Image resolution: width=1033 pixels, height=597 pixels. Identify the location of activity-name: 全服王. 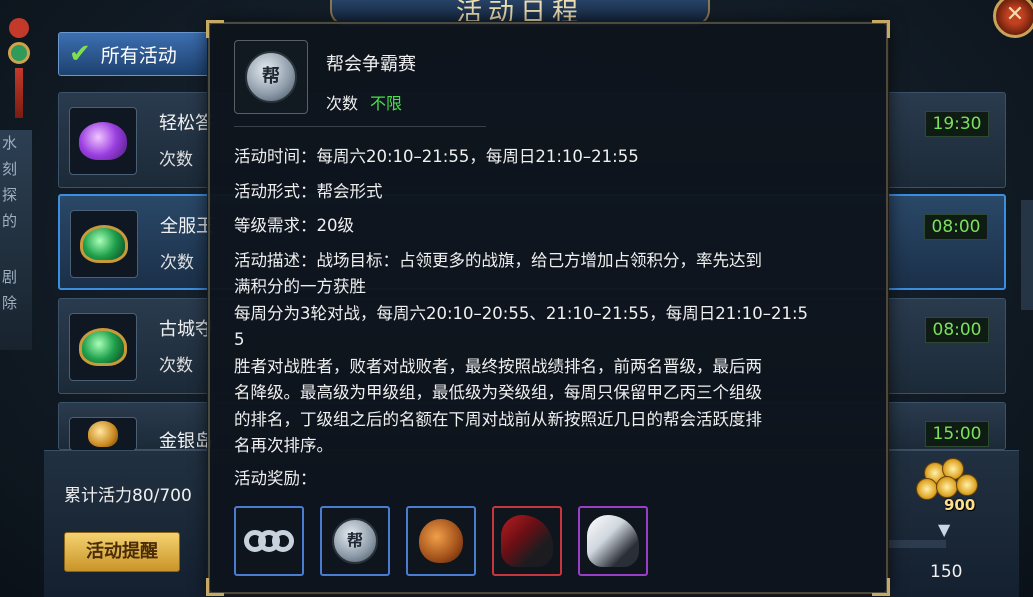
(187, 226).